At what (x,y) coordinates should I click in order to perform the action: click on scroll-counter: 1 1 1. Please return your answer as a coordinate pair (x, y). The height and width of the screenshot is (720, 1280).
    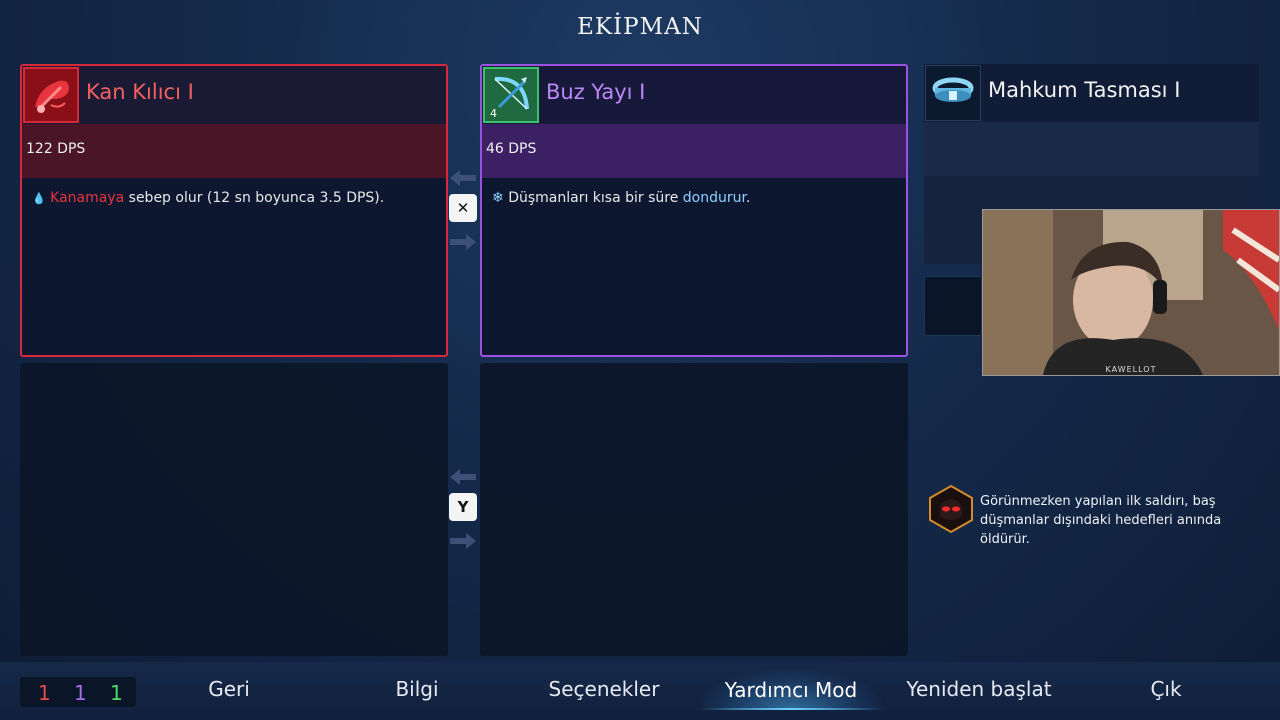
    Looking at the image, I should click on (78, 692).